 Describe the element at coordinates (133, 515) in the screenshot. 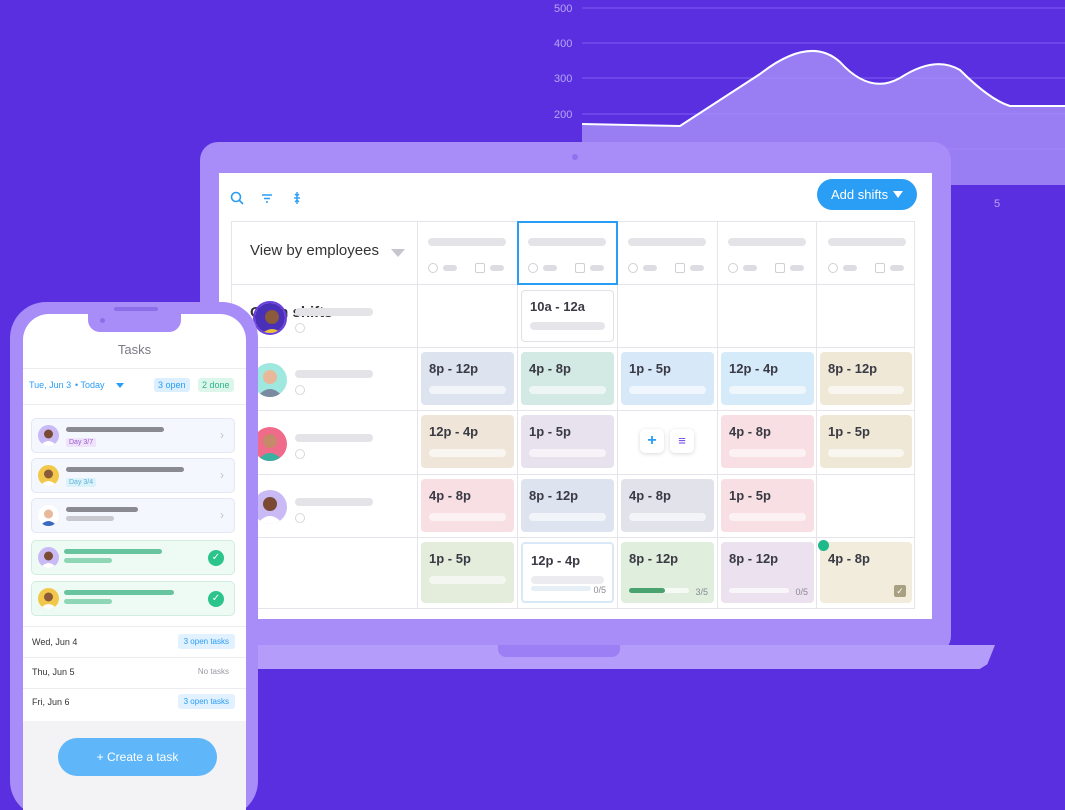

I see `task-item: ›` at that location.